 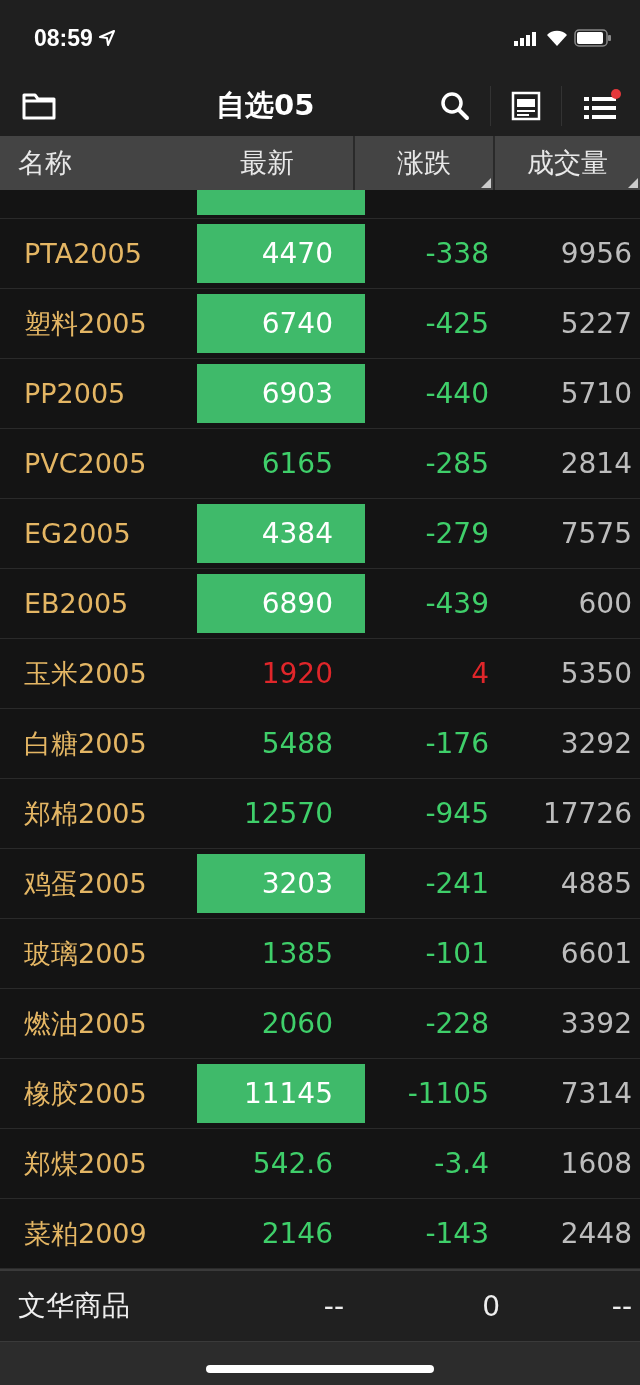 What do you see at coordinates (595, 883) in the screenshot?
I see `volume: 4885` at bounding box center [595, 883].